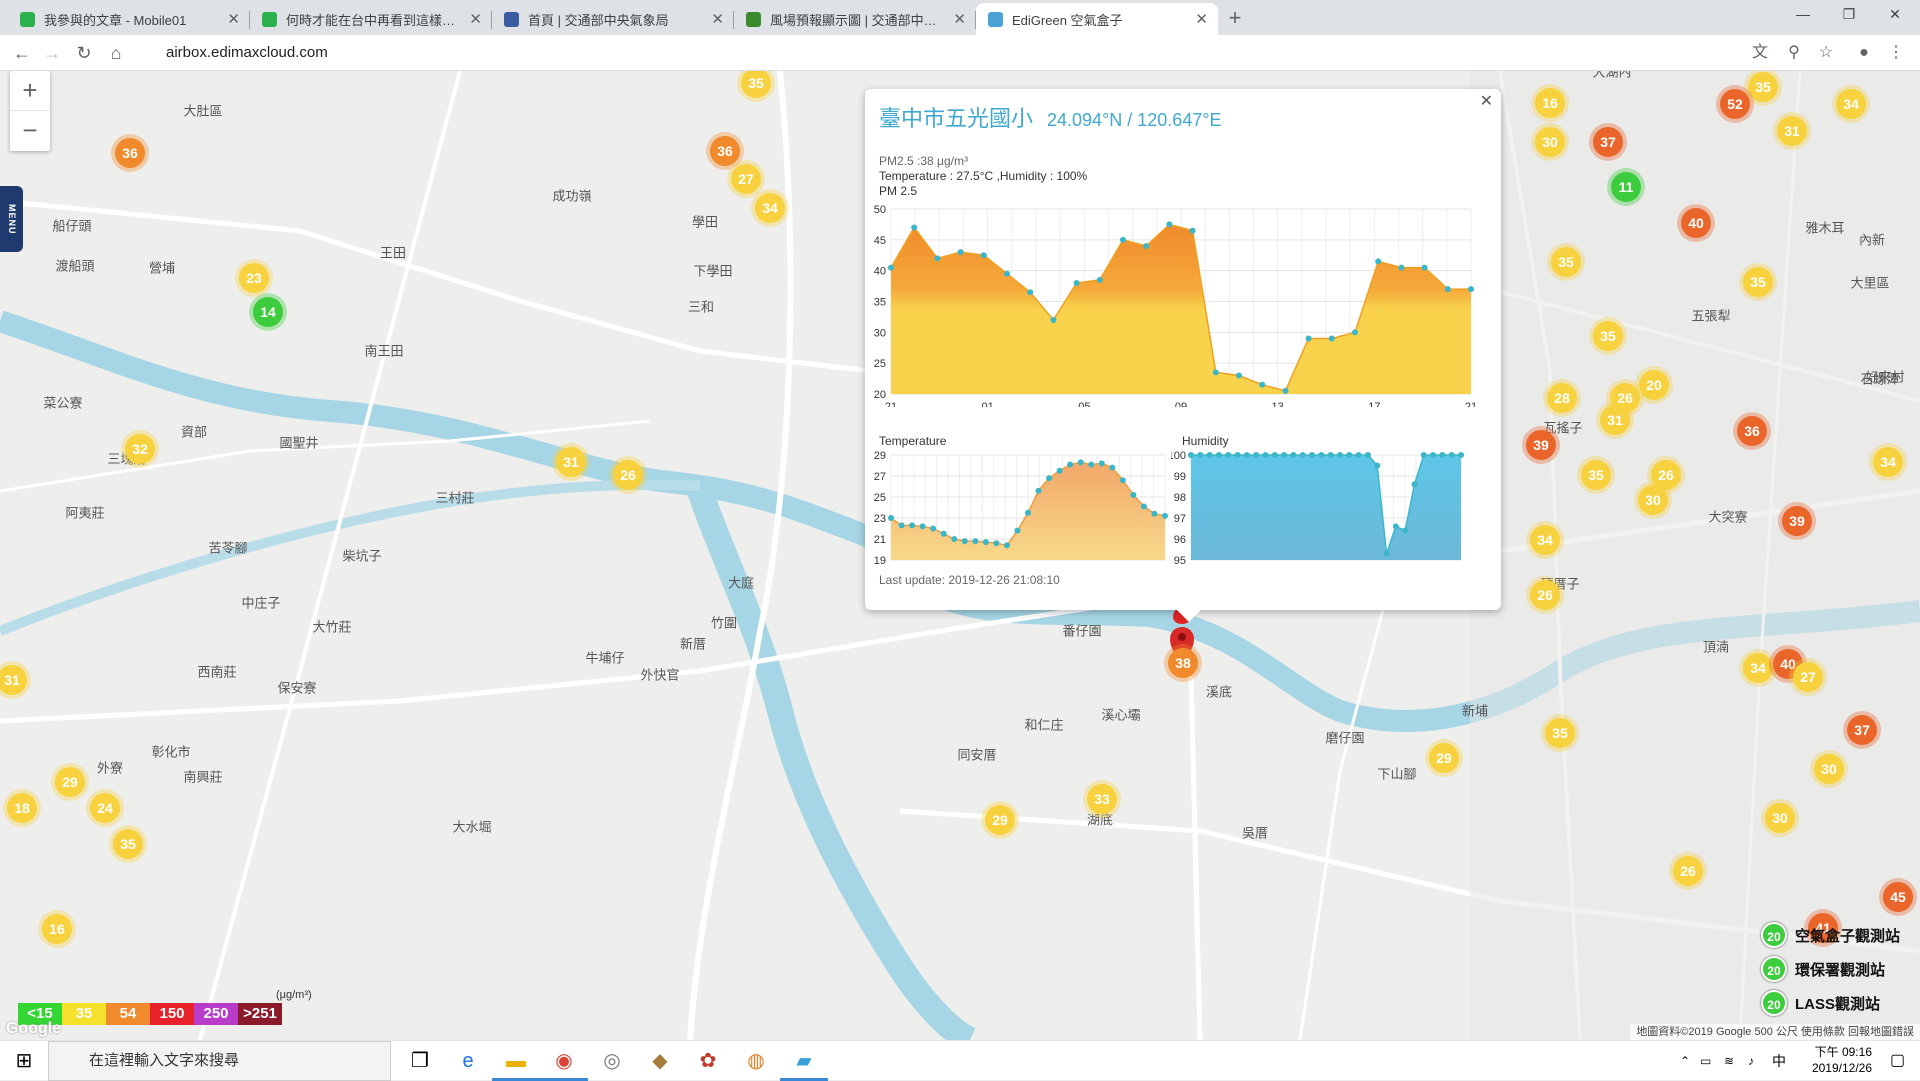 The image size is (1920, 1081). What do you see at coordinates (1486, 101) in the screenshot?
I see `popup-close-icon: ✕` at bounding box center [1486, 101].